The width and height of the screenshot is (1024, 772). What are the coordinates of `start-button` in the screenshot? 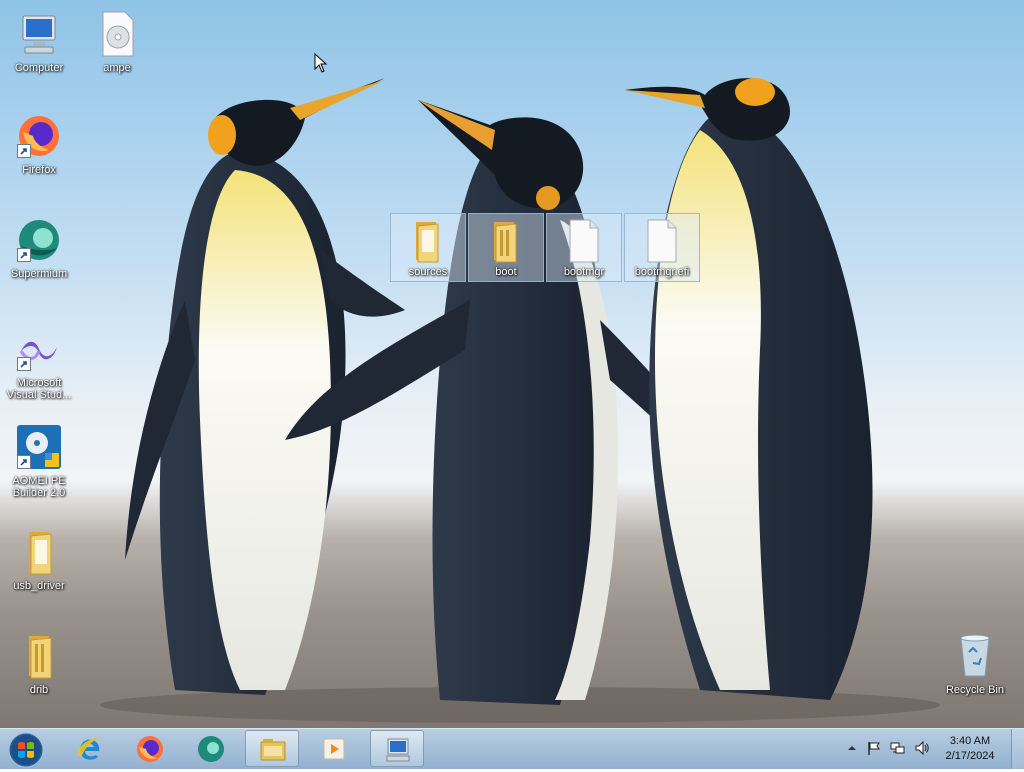 It's located at (26, 750).